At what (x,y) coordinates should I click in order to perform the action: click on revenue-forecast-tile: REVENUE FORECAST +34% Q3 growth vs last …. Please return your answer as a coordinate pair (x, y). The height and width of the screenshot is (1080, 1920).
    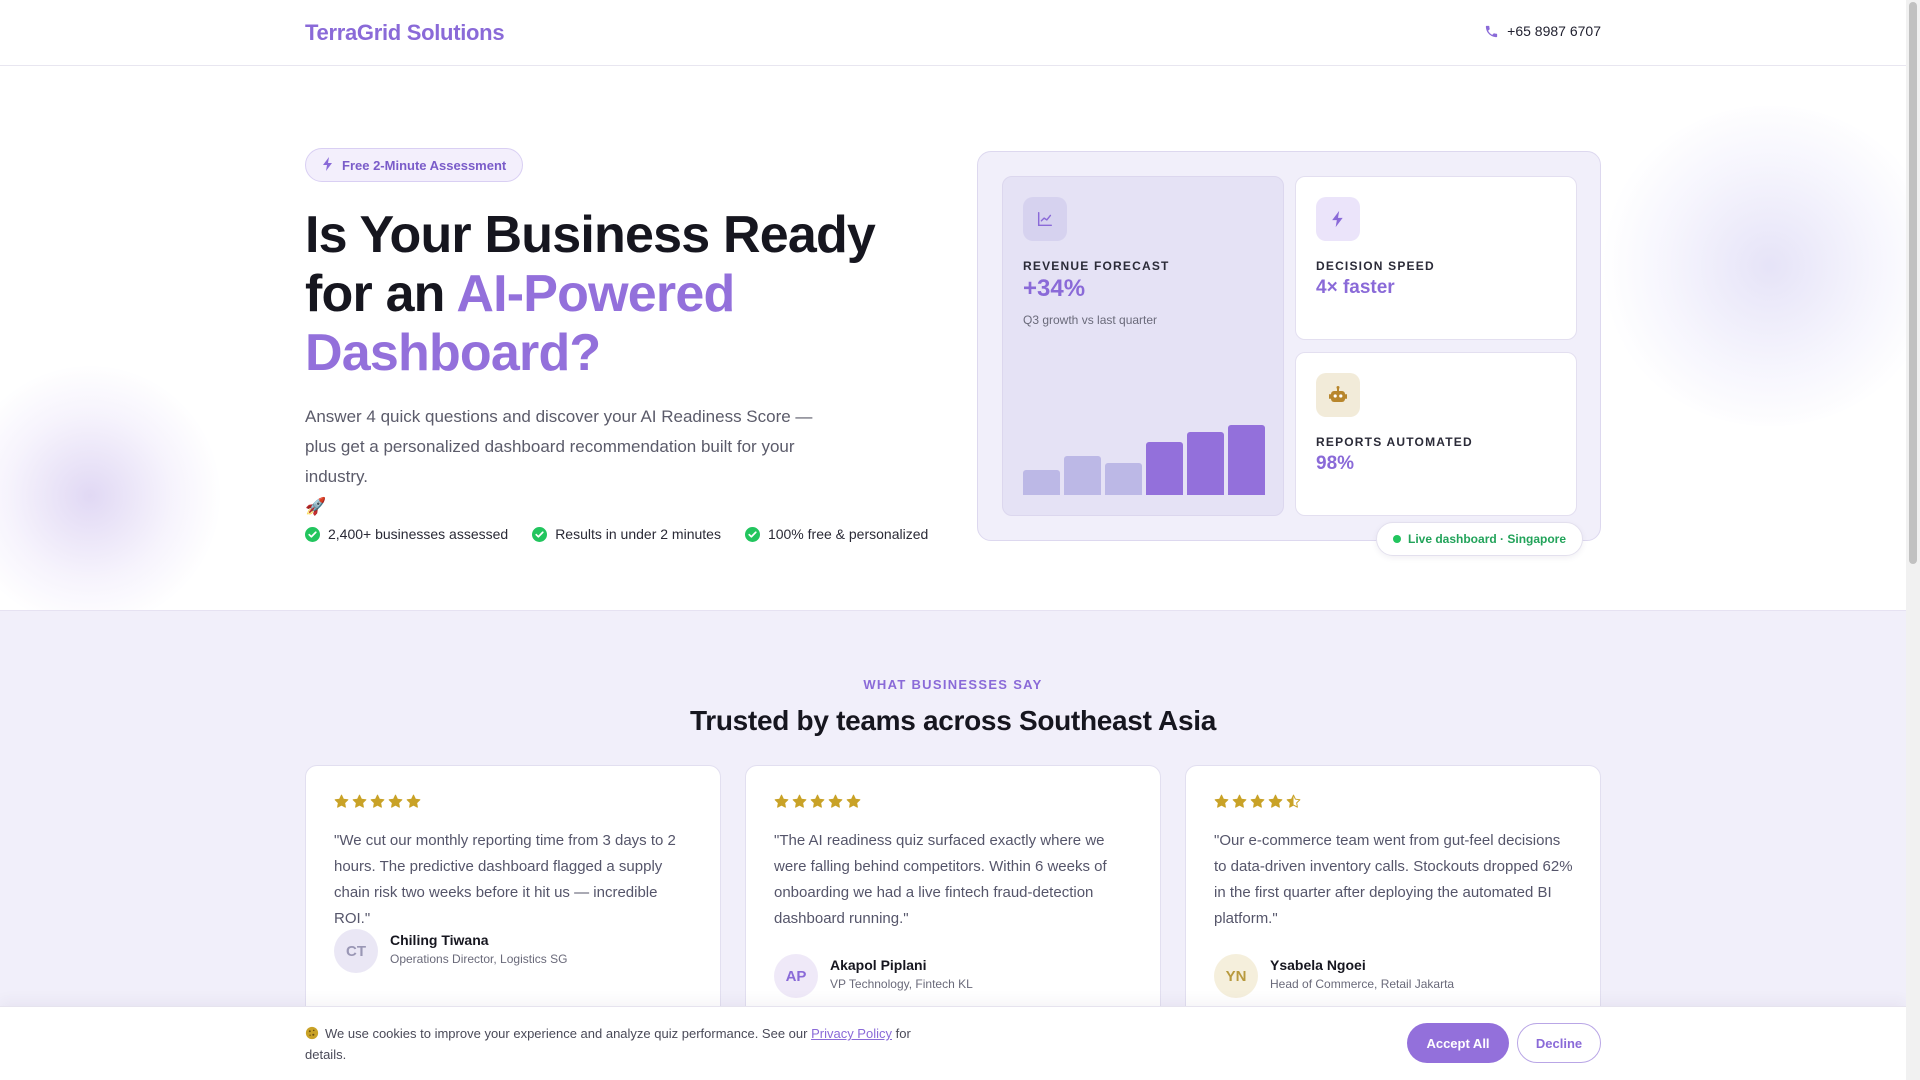
    Looking at the image, I should click on (1143, 346).